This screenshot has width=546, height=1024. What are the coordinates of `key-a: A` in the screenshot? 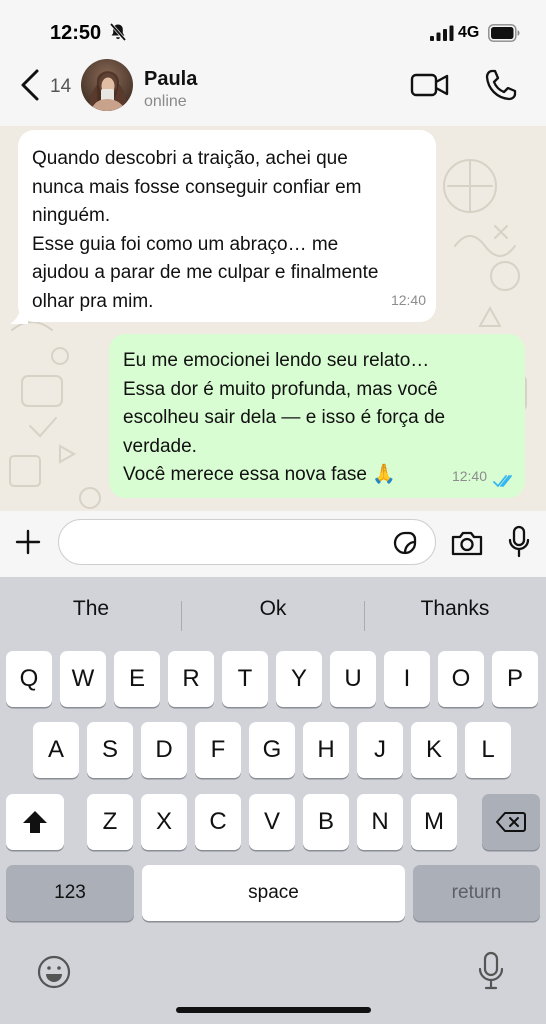 It's located at (56, 750).